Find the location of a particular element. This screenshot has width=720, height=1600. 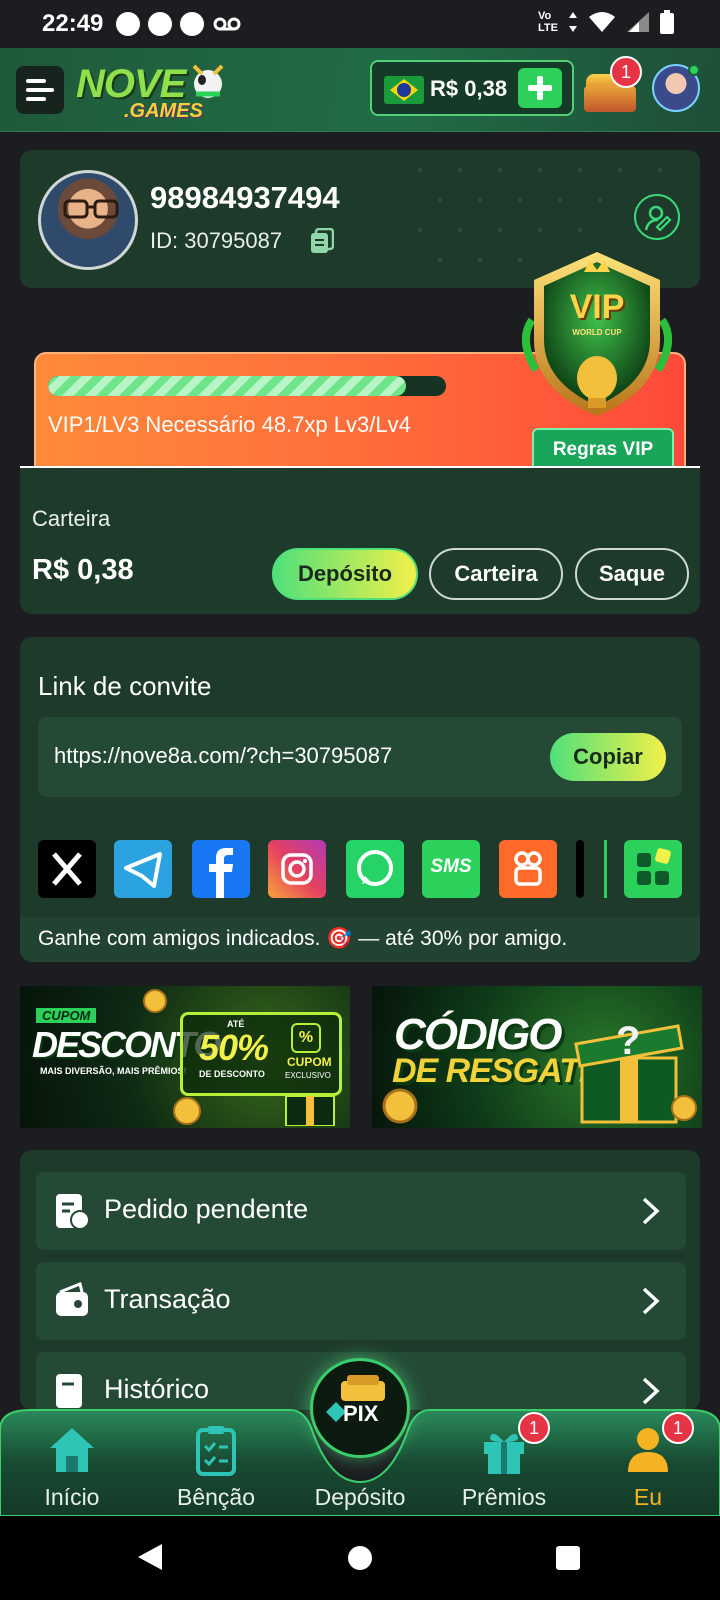

whatsapp-notification-icon is located at coordinates (160, 24).